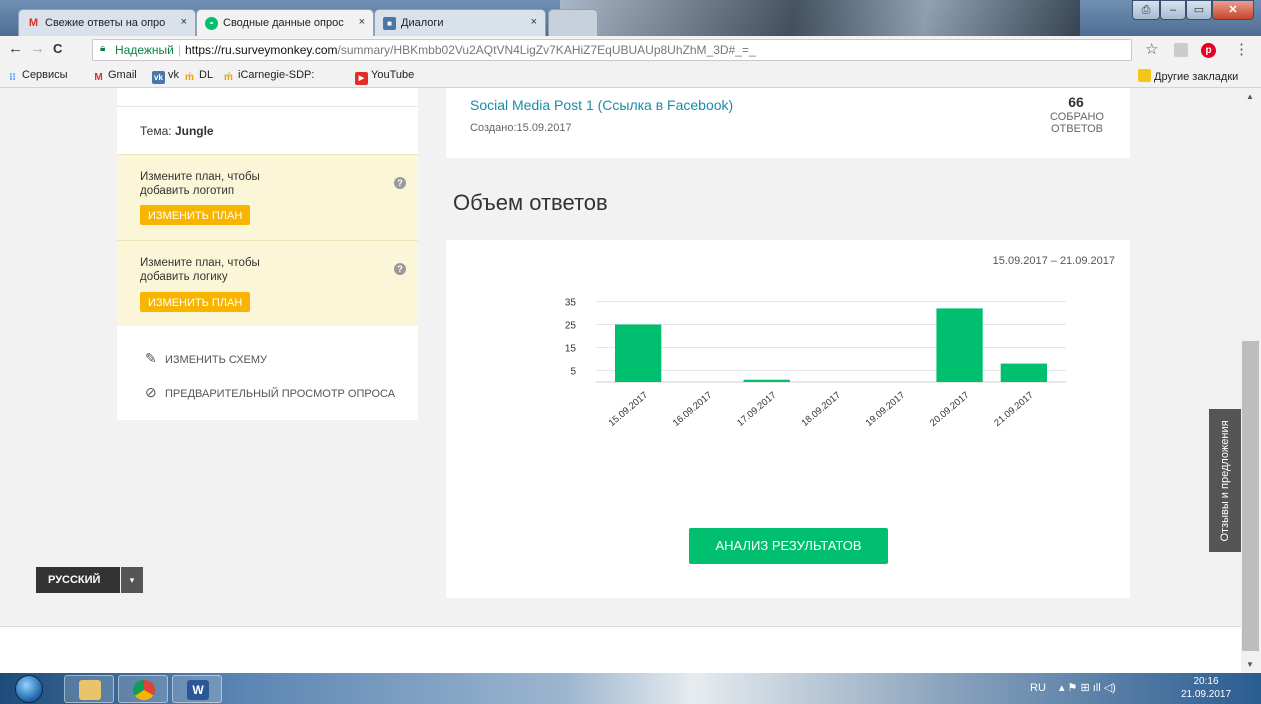  Describe the element at coordinates (460, 22) in the screenshot. I see `tab-dialogs: ■ Диалоги ×` at that location.